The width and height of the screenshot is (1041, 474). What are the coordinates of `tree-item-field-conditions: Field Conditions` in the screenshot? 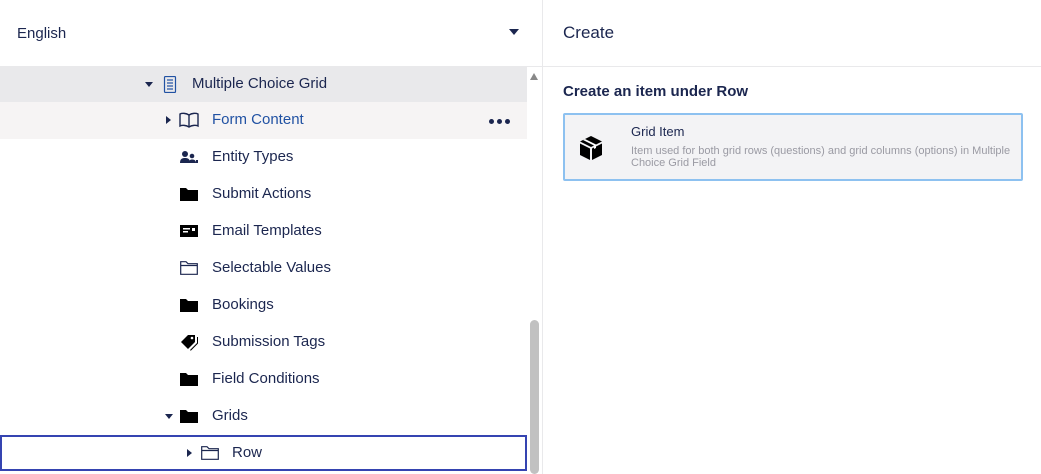 It's located at (263, 379).